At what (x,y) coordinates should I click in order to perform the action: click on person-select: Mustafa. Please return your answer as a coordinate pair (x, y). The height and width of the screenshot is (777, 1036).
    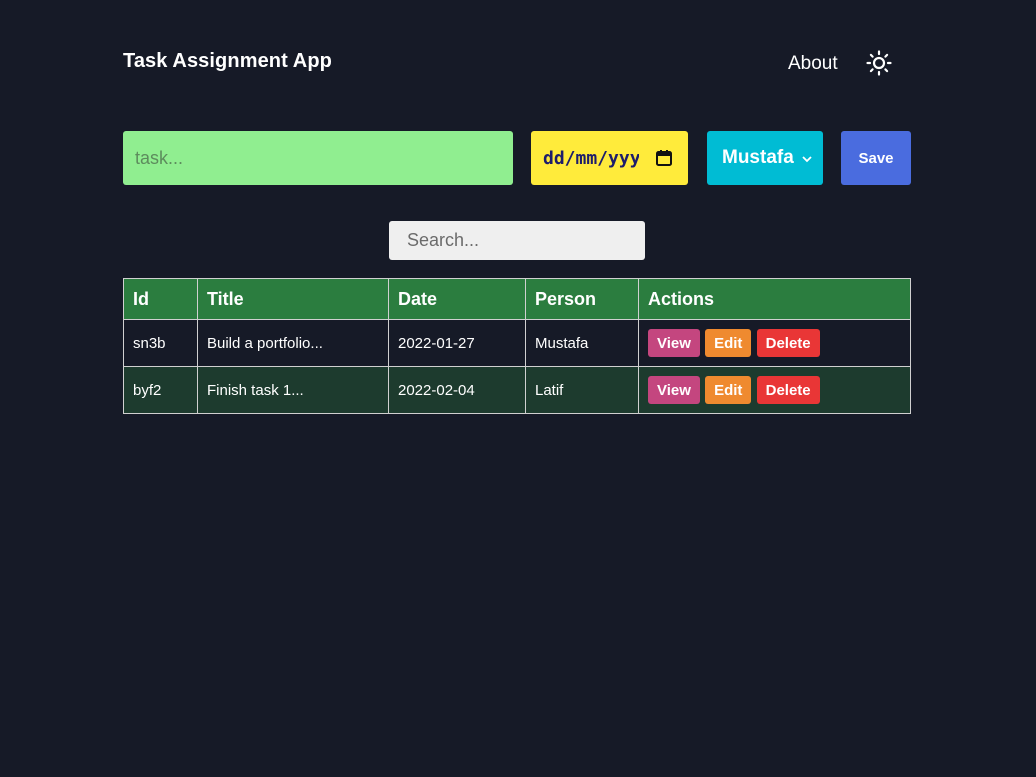
    Looking at the image, I should click on (765, 158).